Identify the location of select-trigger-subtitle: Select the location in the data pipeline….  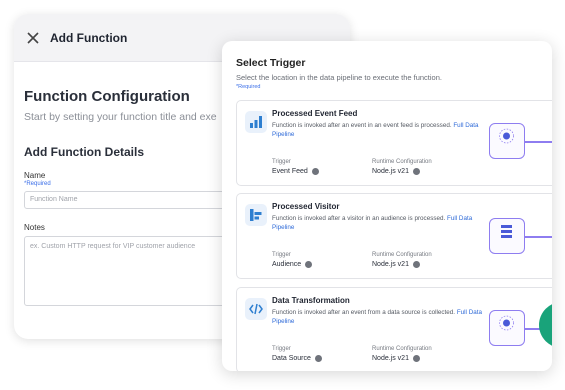
(339, 77).